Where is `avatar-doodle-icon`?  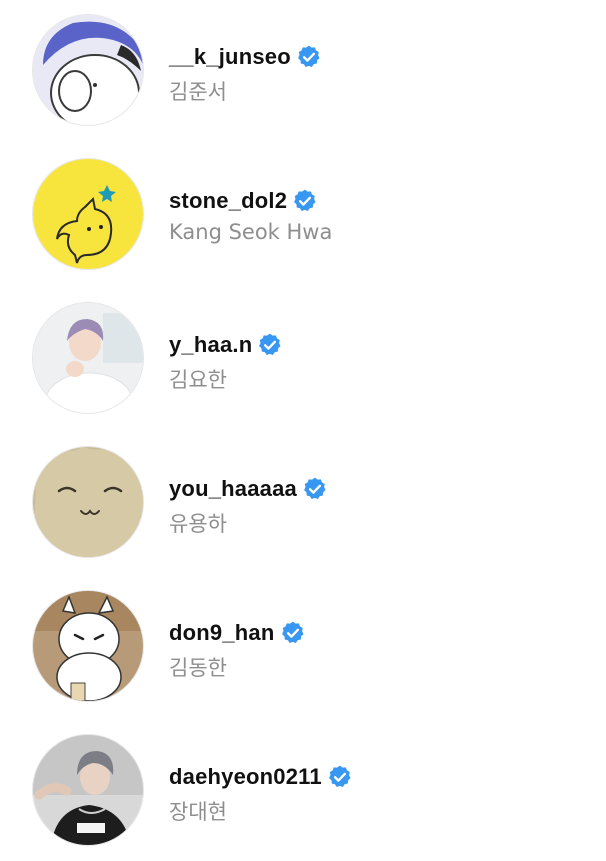
avatar-doodle-icon is located at coordinates (88, 214).